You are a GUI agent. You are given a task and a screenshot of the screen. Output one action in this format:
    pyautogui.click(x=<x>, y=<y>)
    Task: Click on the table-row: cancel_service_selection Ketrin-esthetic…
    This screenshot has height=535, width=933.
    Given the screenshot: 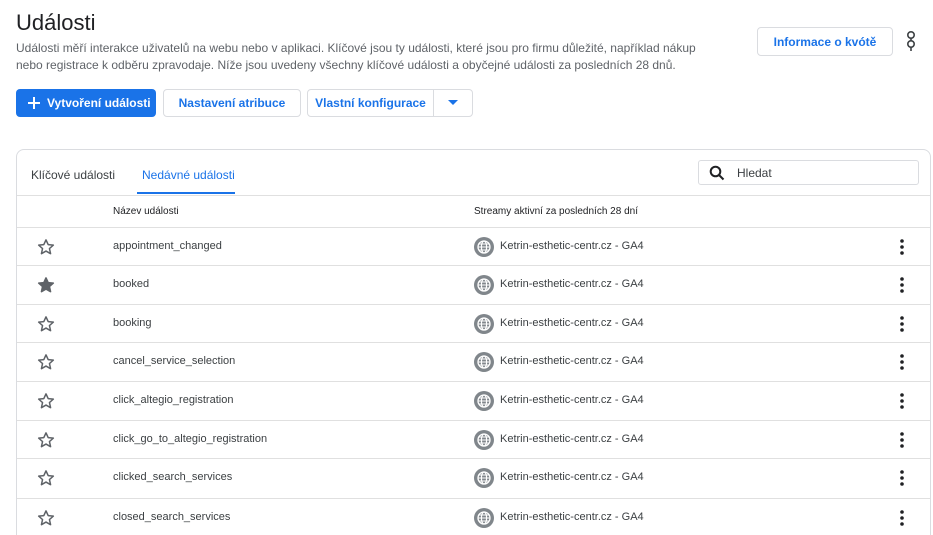 What is the action you would take?
    pyautogui.click(x=473, y=361)
    